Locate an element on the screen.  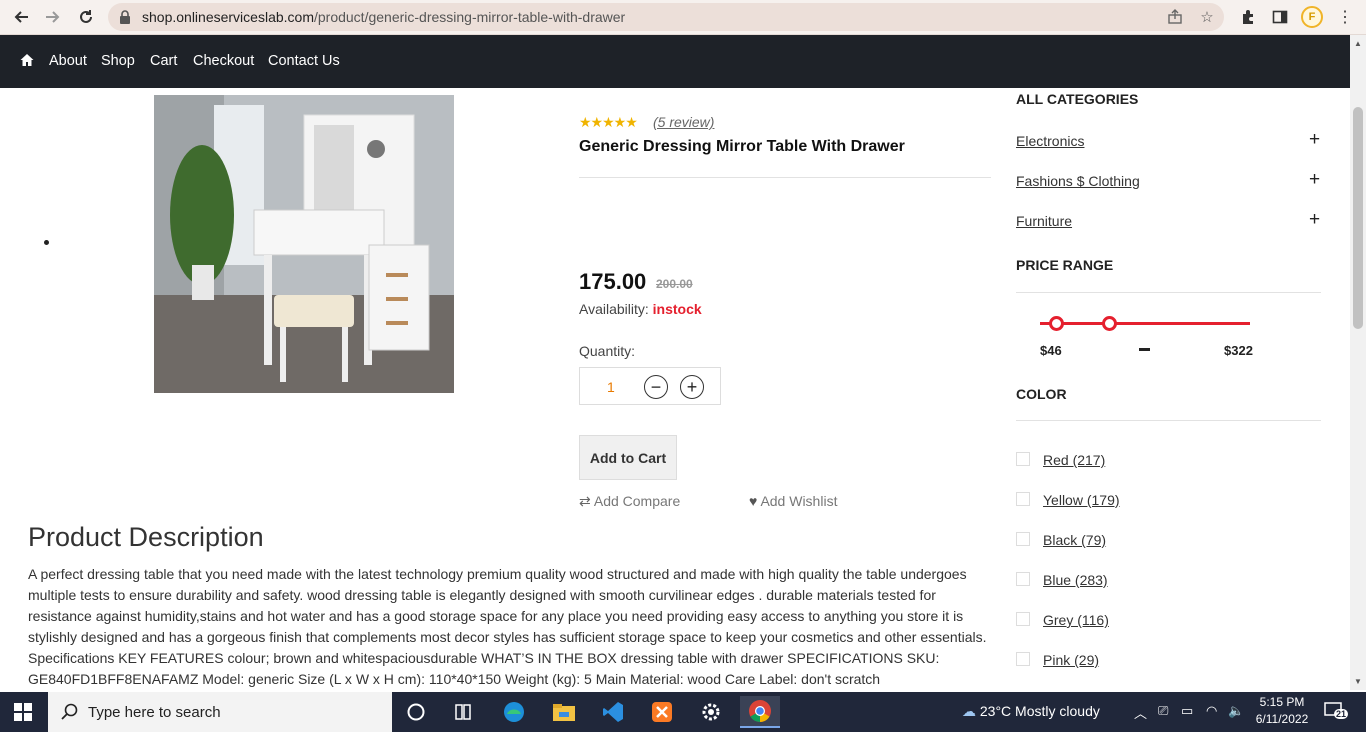
add-wishlist-label: Add Wishlist is located at coordinates (799, 501).